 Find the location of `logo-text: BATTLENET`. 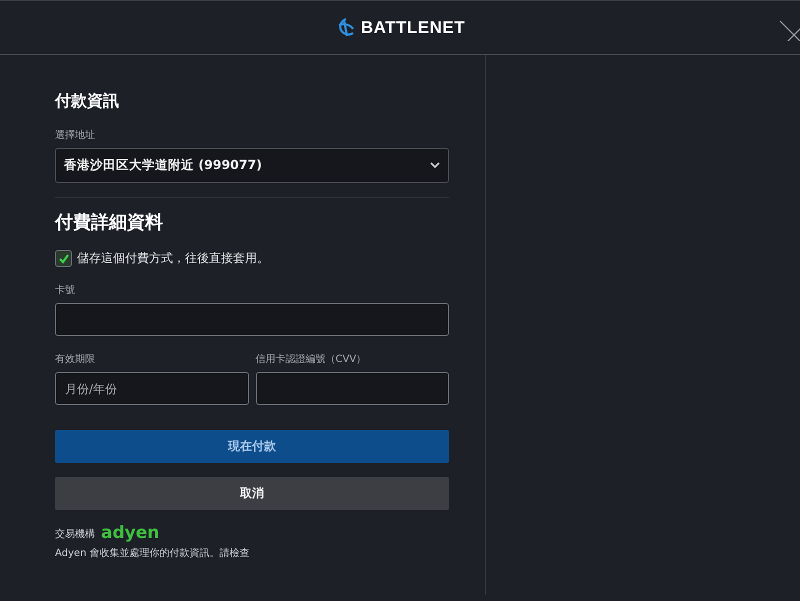

logo-text: BATTLENET is located at coordinates (413, 28).